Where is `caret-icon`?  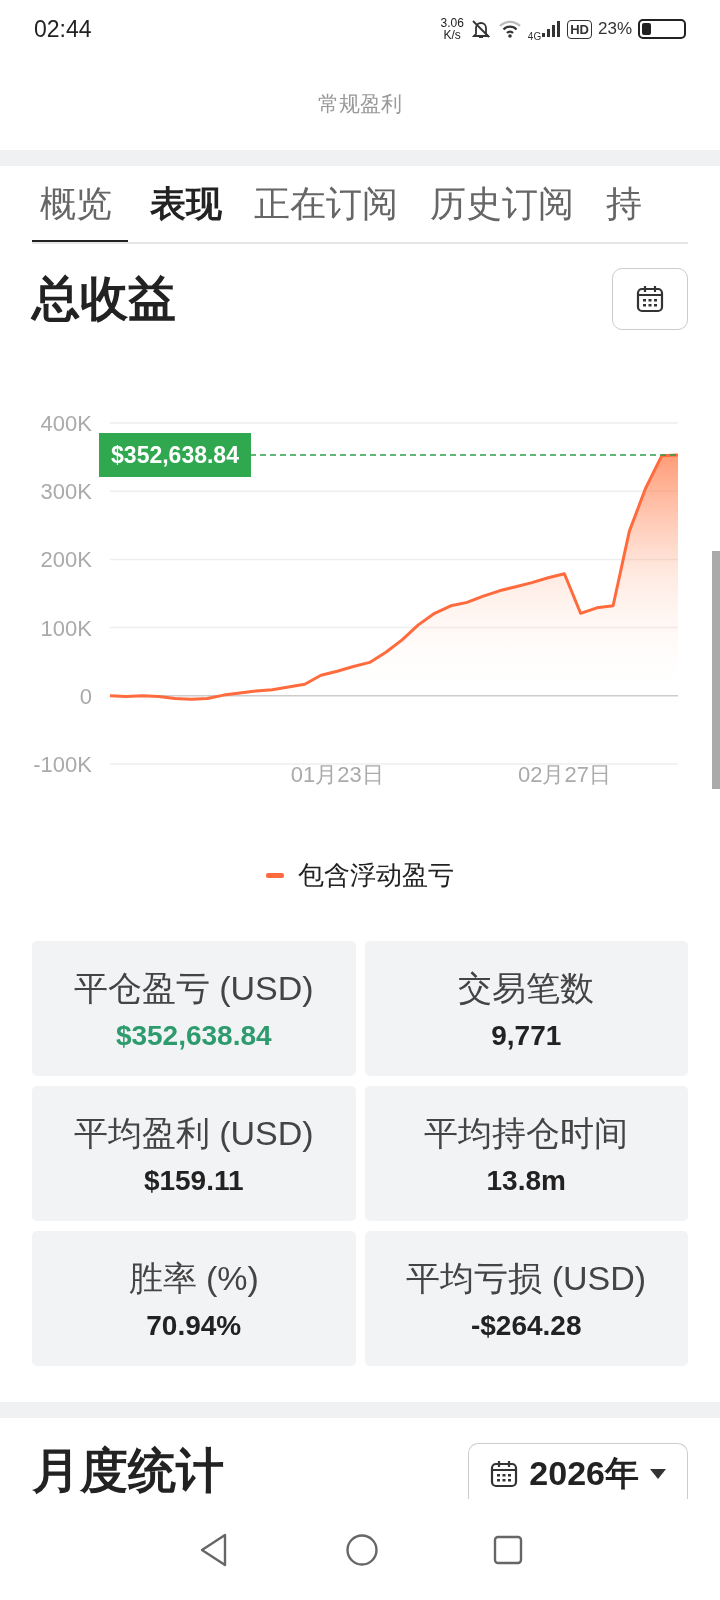
caret-icon is located at coordinates (658, 1473).